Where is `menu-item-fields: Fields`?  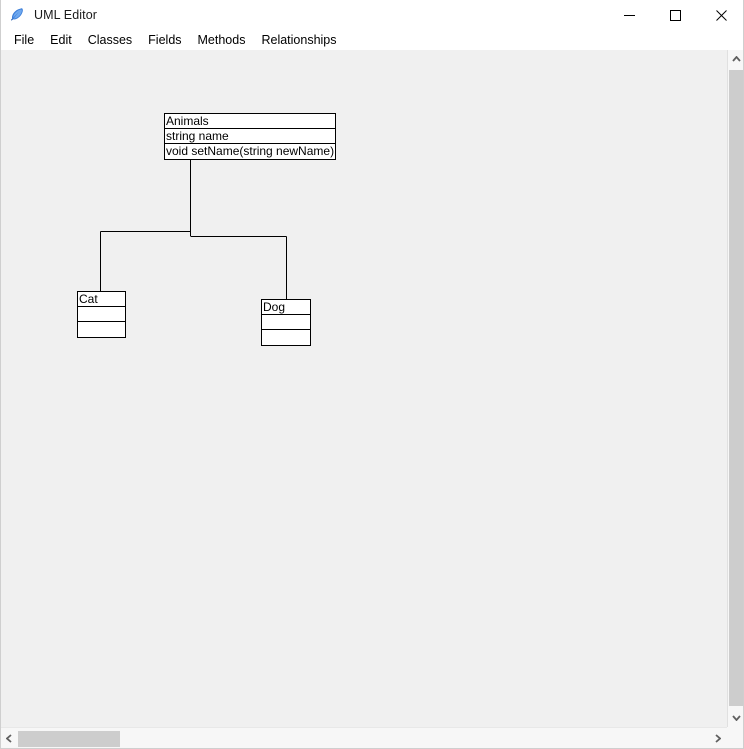 menu-item-fields: Fields is located at coordinates (164, 40).